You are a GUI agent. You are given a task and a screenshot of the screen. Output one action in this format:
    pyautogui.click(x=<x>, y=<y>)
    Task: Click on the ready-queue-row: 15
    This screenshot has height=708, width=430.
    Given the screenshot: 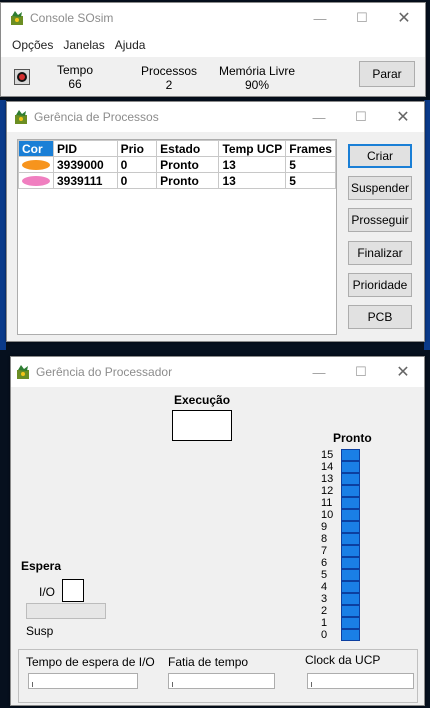 What is the action you would take?
    pyautogui.click(x=341, y=455)
    